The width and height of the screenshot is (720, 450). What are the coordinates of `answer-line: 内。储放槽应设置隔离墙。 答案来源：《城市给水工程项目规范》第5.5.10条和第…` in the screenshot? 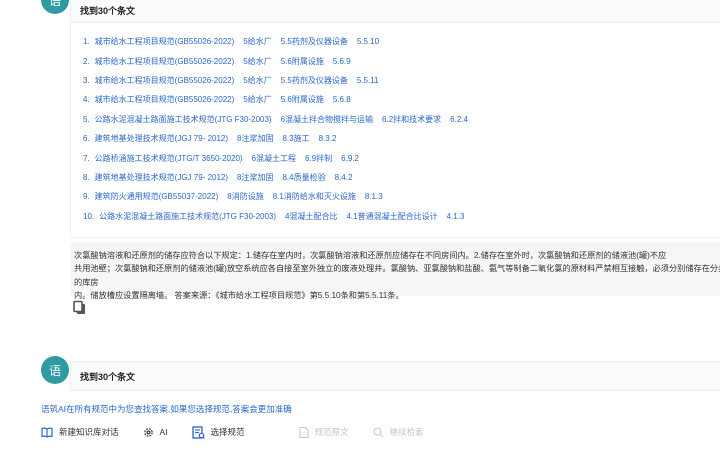 It's located at (239, 296).